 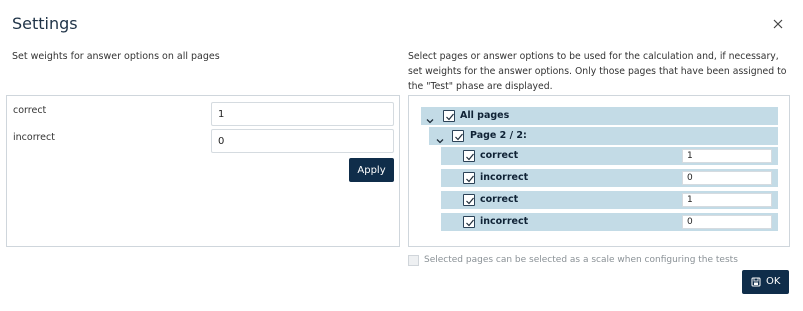 What do you see at coordinates (485, 115) in the screenshot?
I see `tree-node-label: All pages` at bounding box center [485, 115].